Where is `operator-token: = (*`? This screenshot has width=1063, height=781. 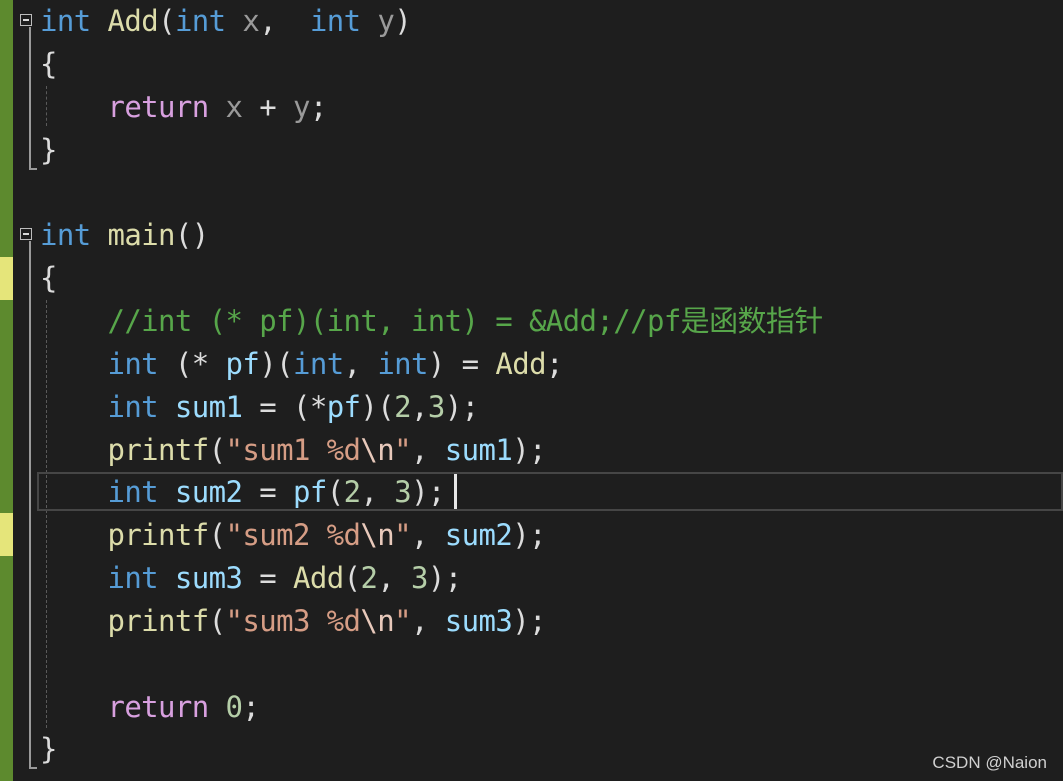
operator-token: = (* is located at coordinates (284, 407).